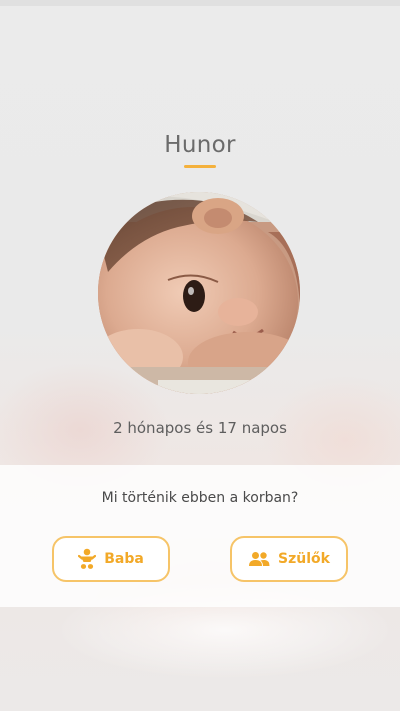  What do you see at coordinates (259, 559) in the screenshot?
I see `parents-icon` at bounding box center [259, 559].